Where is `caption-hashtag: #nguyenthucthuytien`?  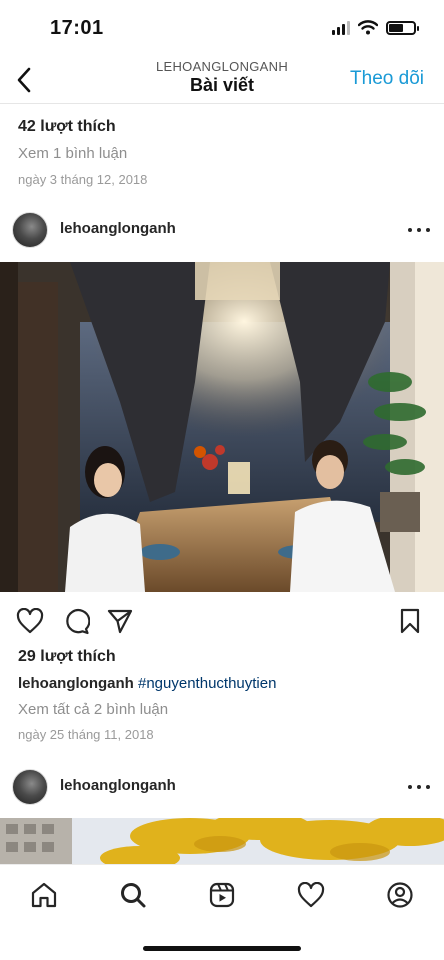 caption-hashtag: #nguyenthucthuytien is located at coordinates (207, 683).